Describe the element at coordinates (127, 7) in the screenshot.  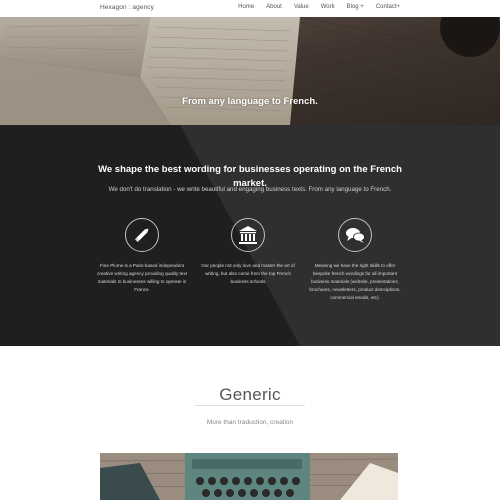
I see `brand-logo: Hexagon : agency` at that location.